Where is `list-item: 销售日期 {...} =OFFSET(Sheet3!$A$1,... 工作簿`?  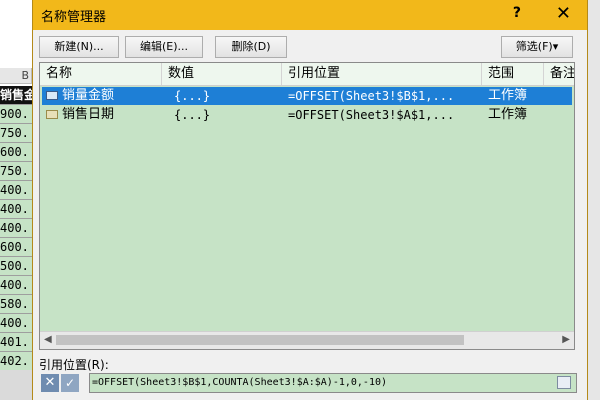
list-item: 销售日期 {...} =OFFSET(Sheet3!$A$1,... 工作簿 is located at coordinates (307, 115).